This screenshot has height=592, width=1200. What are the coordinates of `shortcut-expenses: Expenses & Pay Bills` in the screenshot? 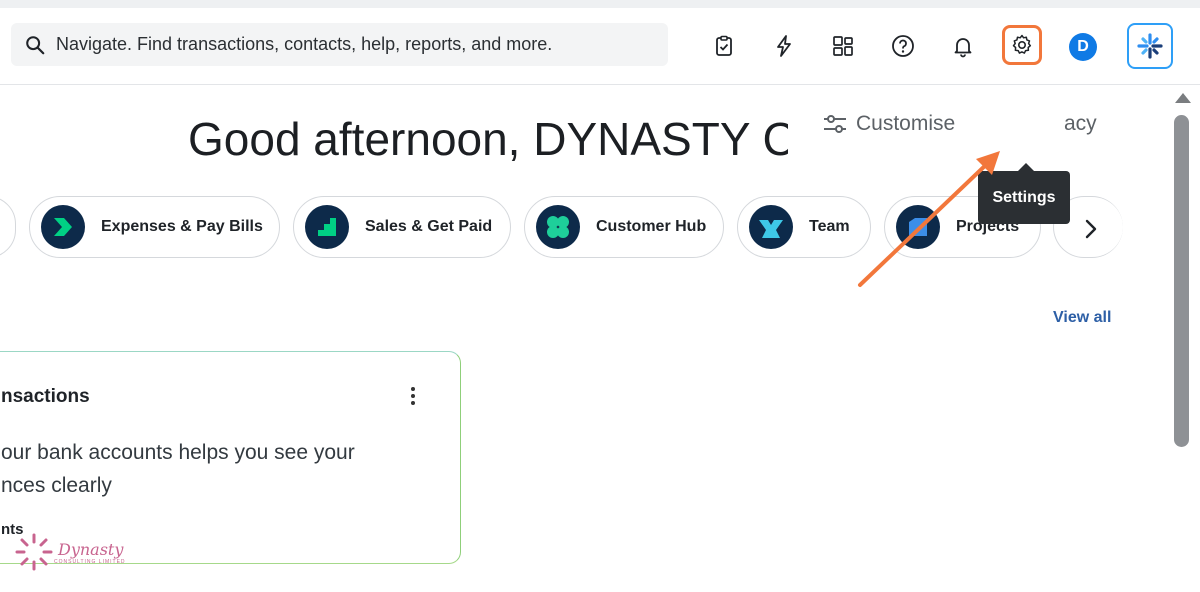 It's located at (154, 227).